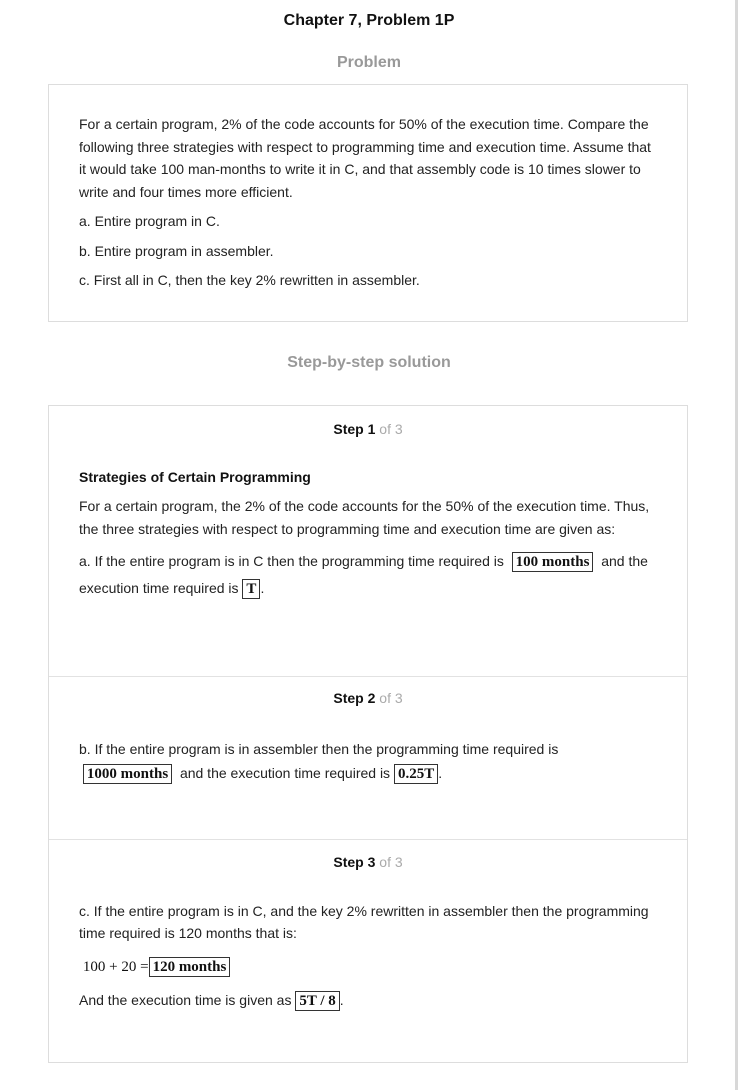 The width and height of the screenshot is (738, 1090). What do you see at coordinates (354, 862) in the screenshot?
I see `step-3-label: Step 3` at bounding box center [354, 862].